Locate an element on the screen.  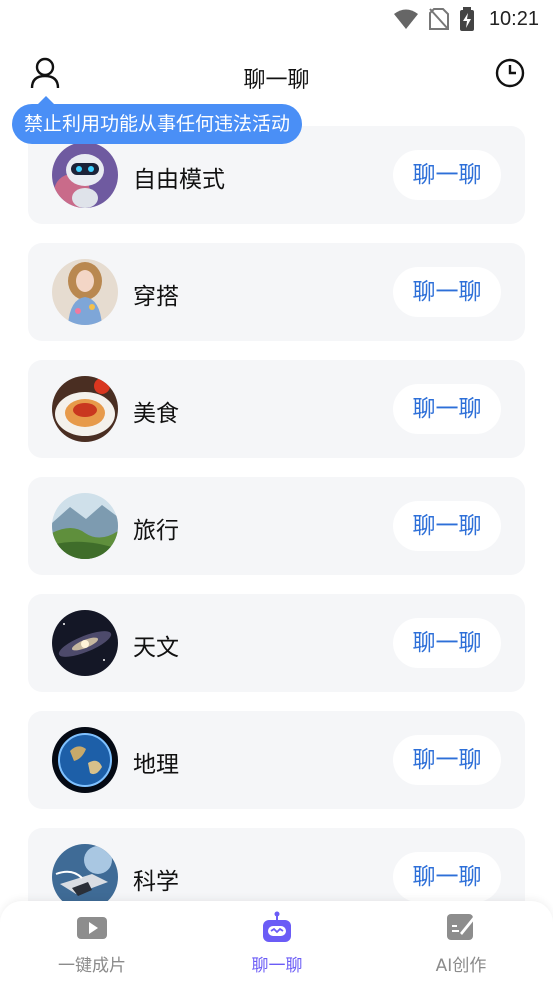
status-icons: 10:21 is located at coordinates (466, 19).